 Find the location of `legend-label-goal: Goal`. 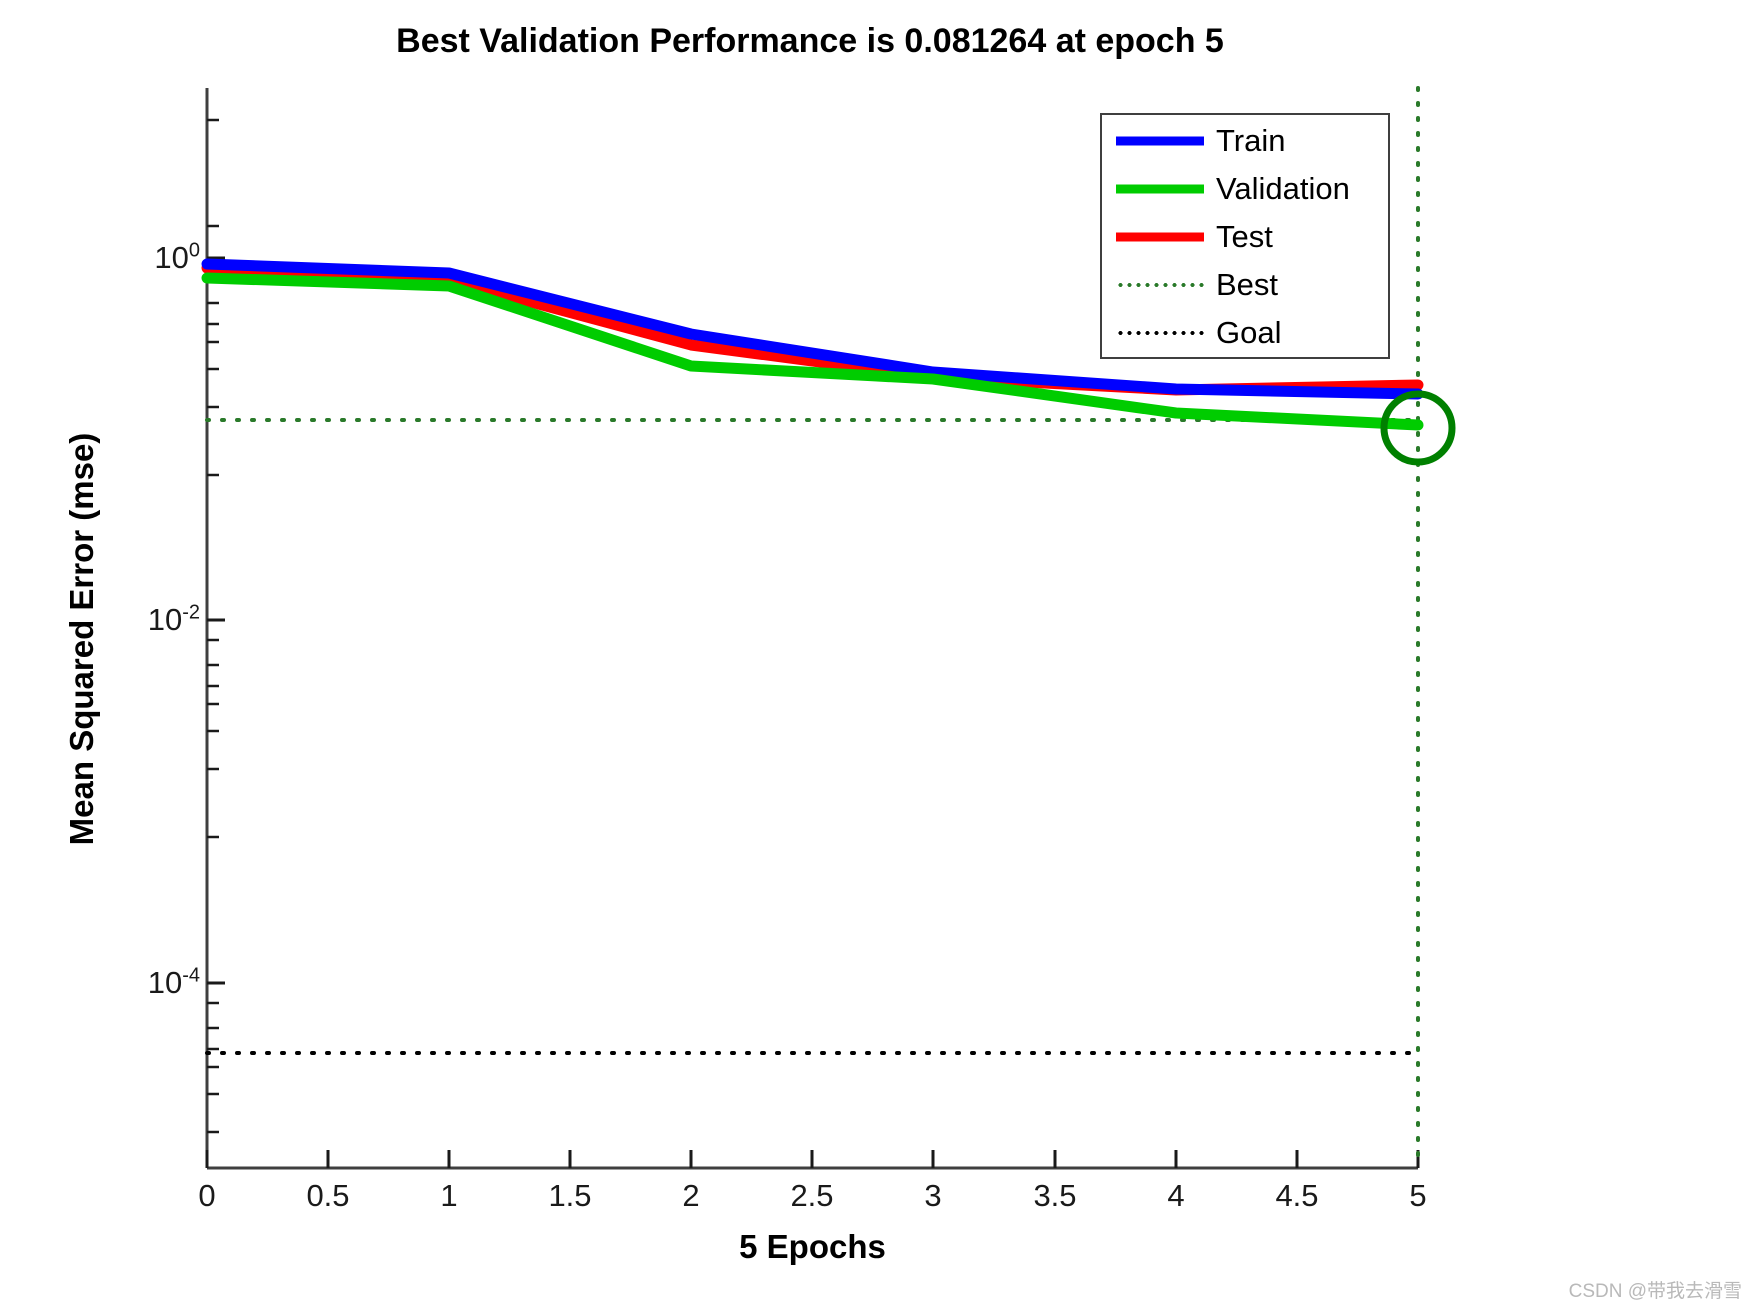

legend-label-goal: Goal is located at coordinates (1249, 332).